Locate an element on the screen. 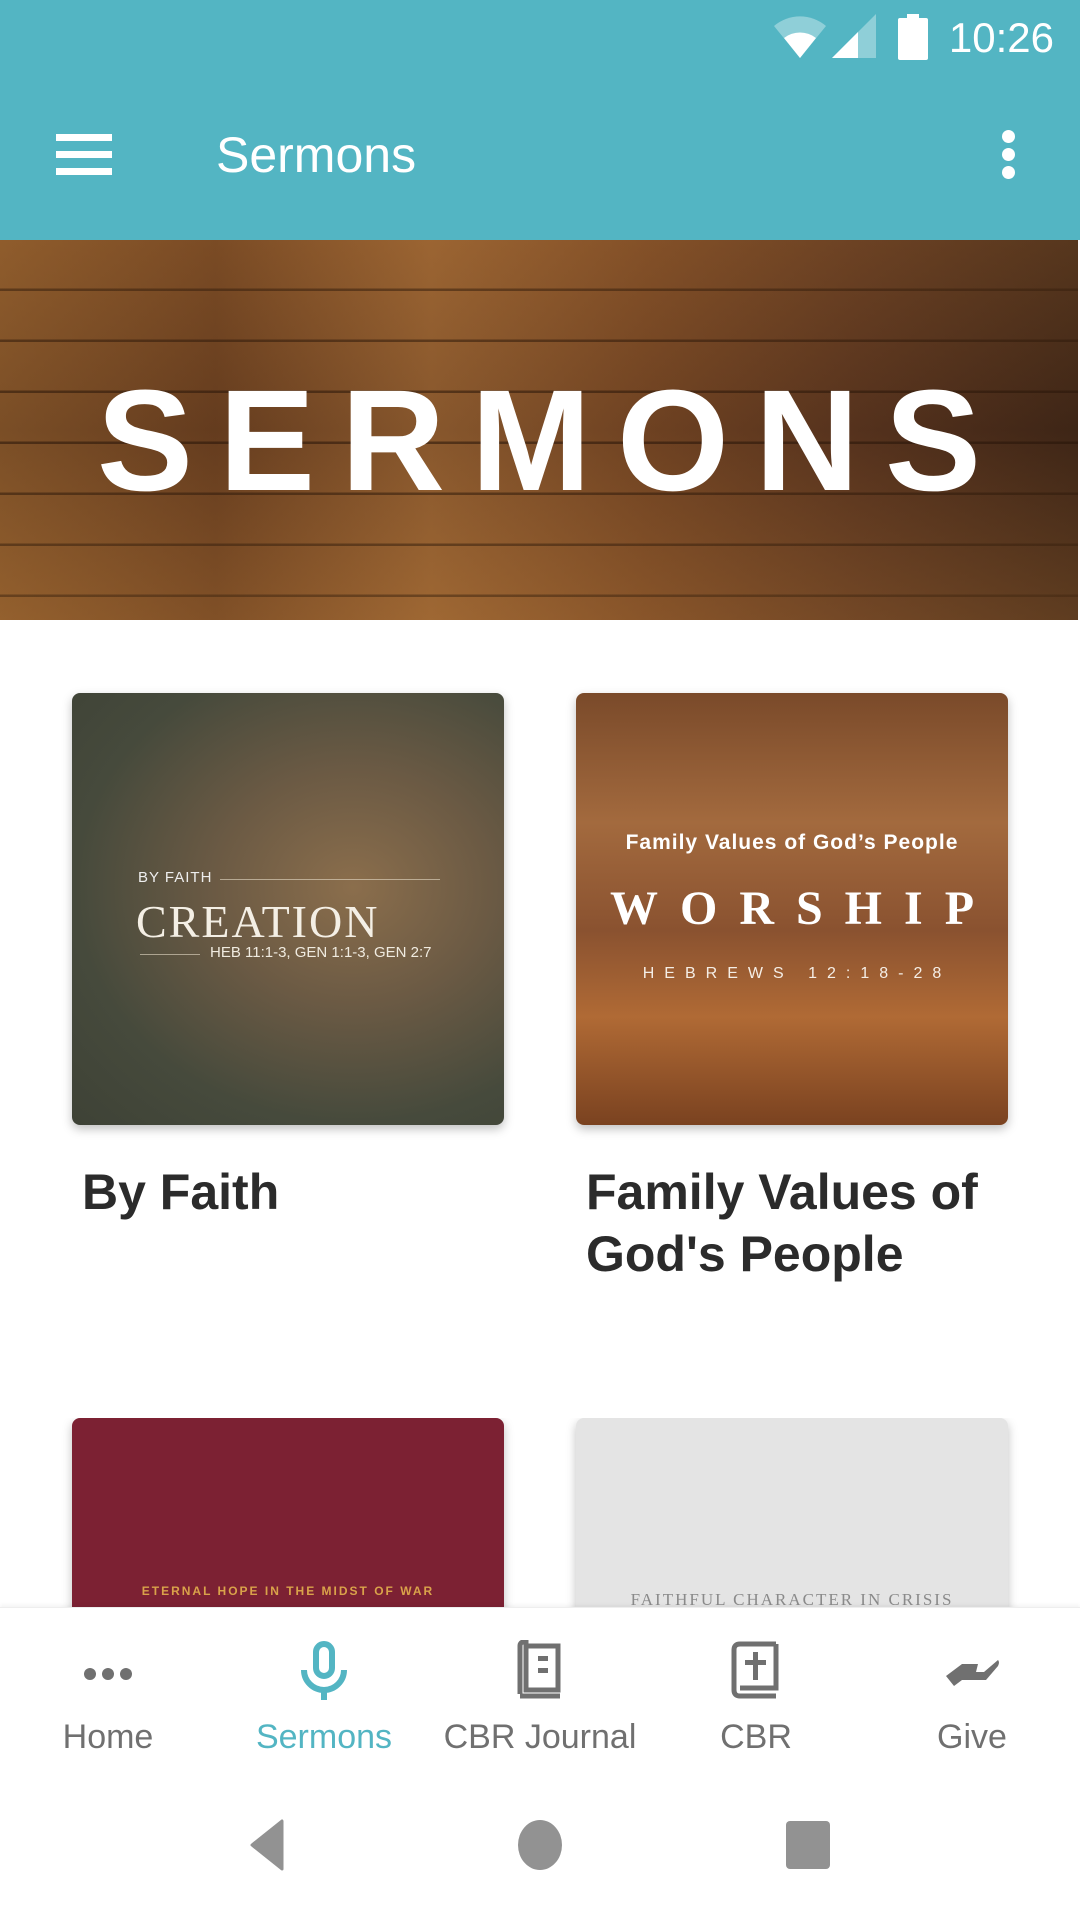 Image resolution: width=1080 pixels, height=1920 pixels. nav-item-give: Give is located at coordinates (972, 1689).